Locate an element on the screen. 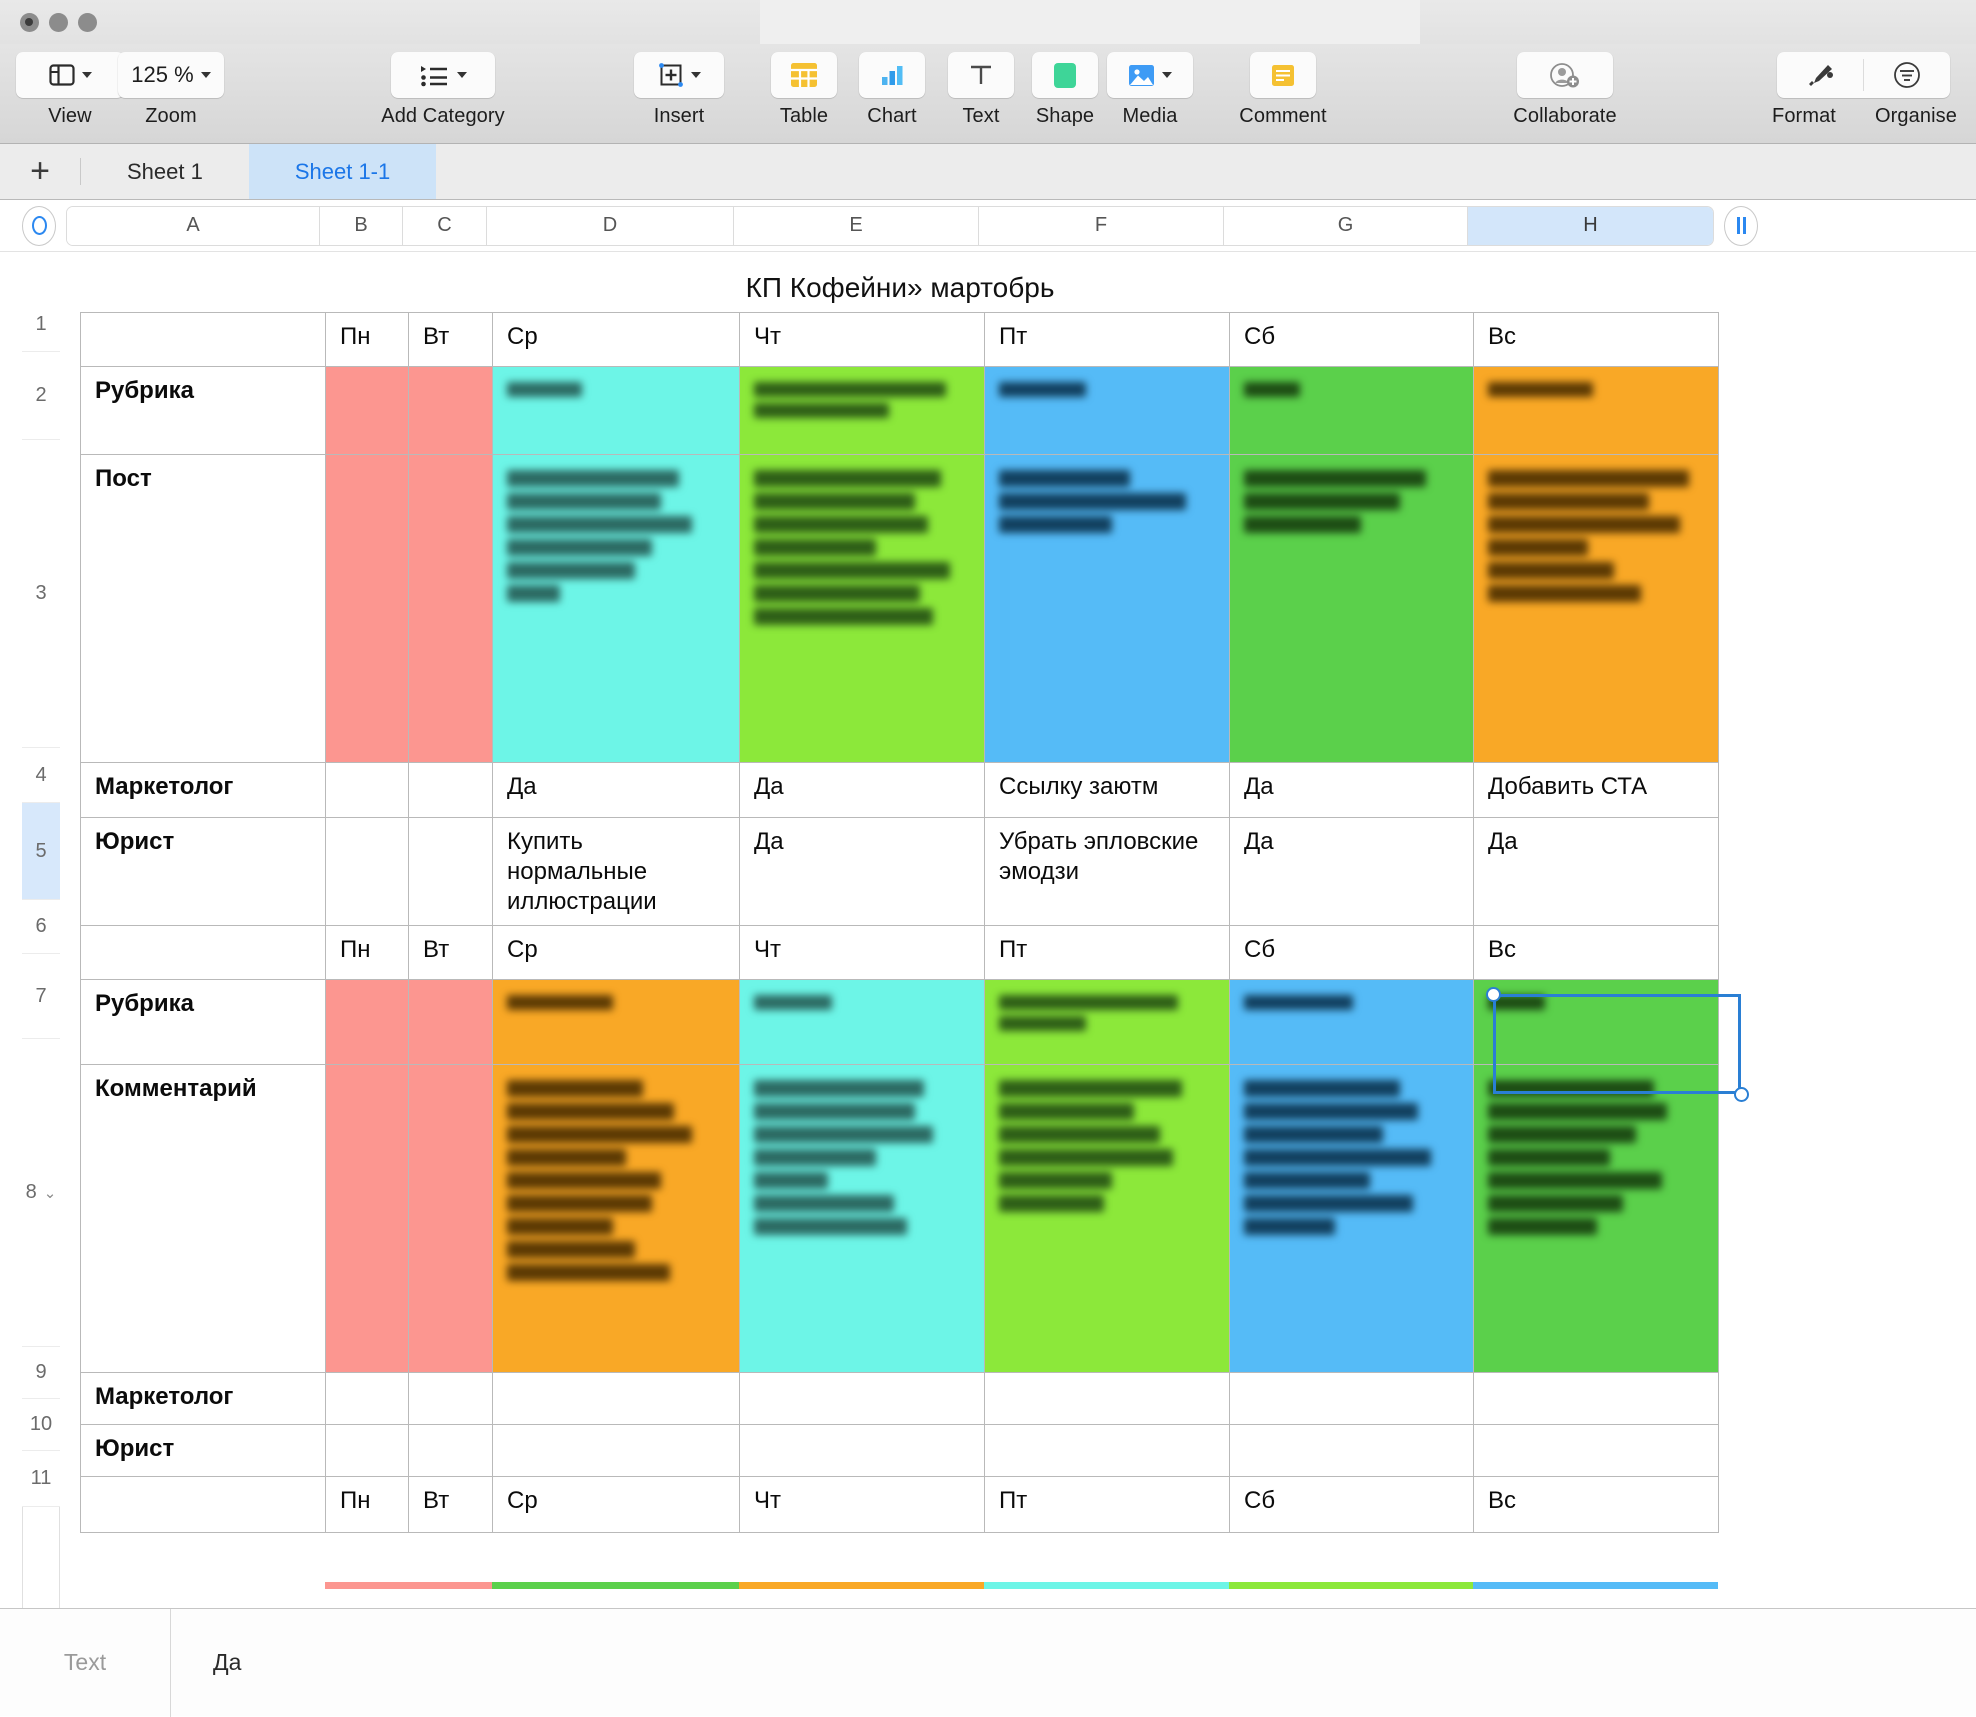 The image size is (1976, 1717). column-header-f: F is located at coordinates (1101, 226).